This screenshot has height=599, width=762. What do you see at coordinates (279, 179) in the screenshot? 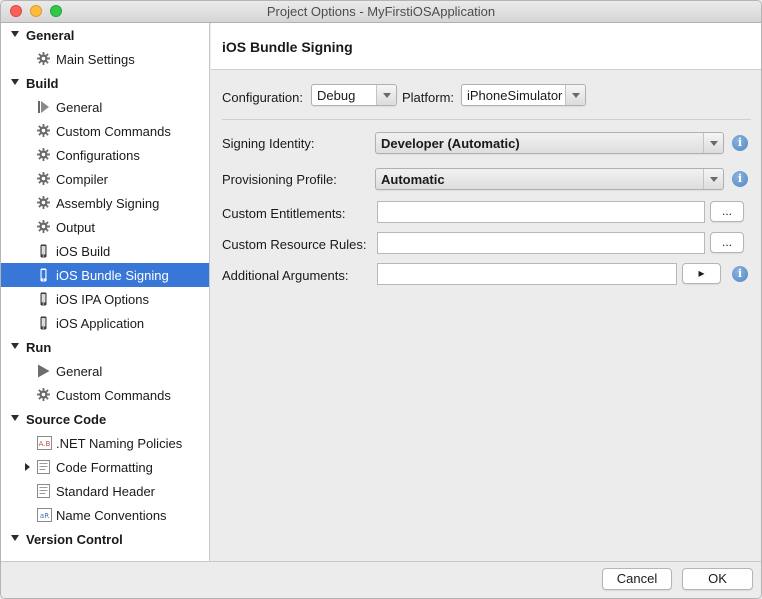
I see `provisioning-profile-label: Provisioning Profile:` at bounding box center [279, 179].